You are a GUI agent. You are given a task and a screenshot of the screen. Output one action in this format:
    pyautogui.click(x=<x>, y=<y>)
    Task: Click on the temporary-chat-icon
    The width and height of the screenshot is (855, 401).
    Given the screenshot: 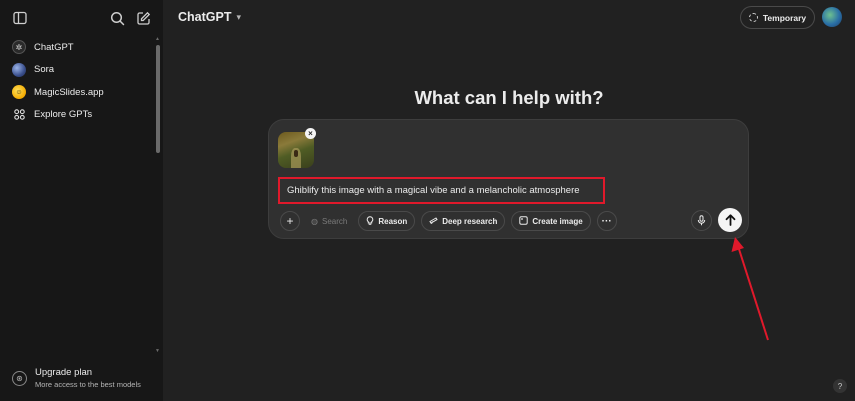 What is the action you would take?
    pyautogui.click(x=753, y=17)
    